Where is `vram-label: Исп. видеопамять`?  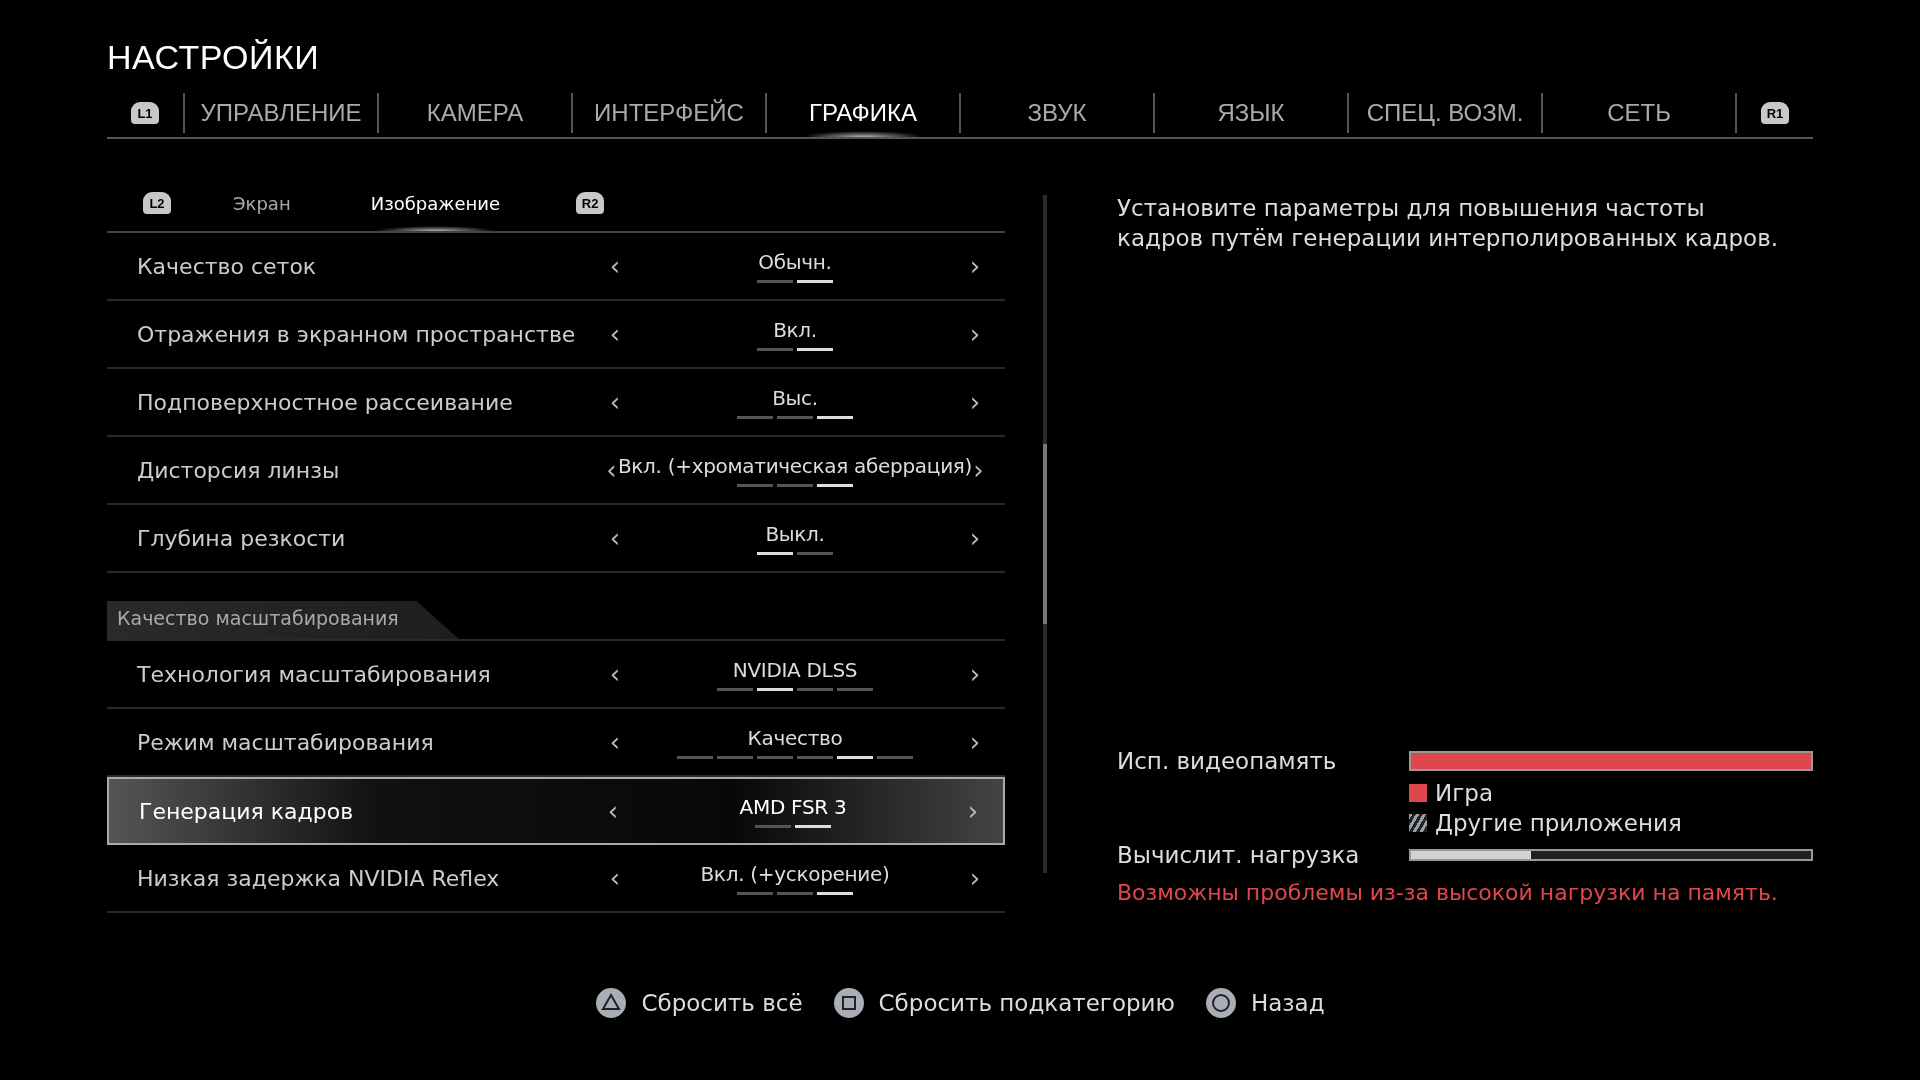 vram-label: Исп. видеопамять is located at coordinates (1227, 761).